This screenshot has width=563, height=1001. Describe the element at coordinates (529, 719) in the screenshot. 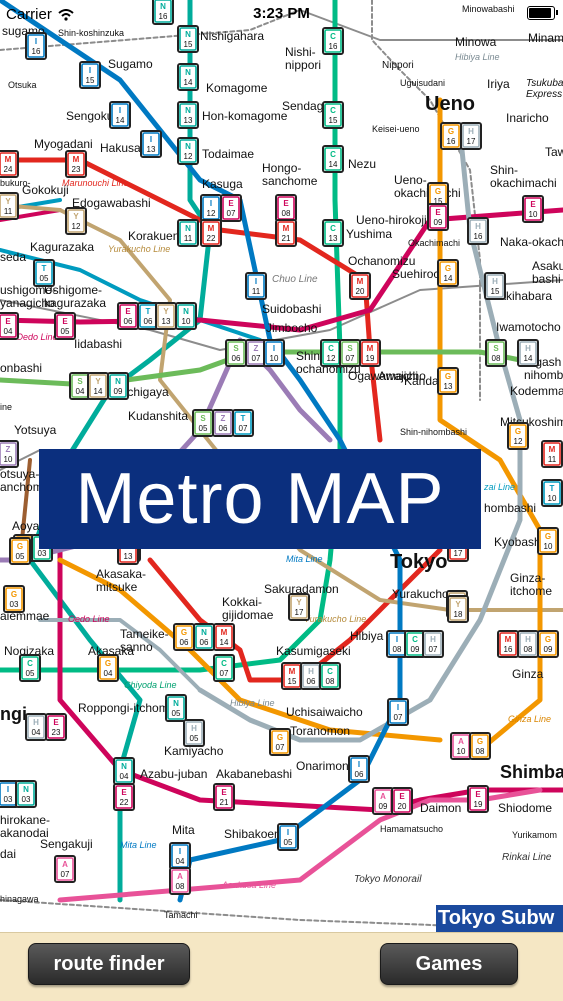

I see `station-label-ginza-line: Ginza Line` at that location.